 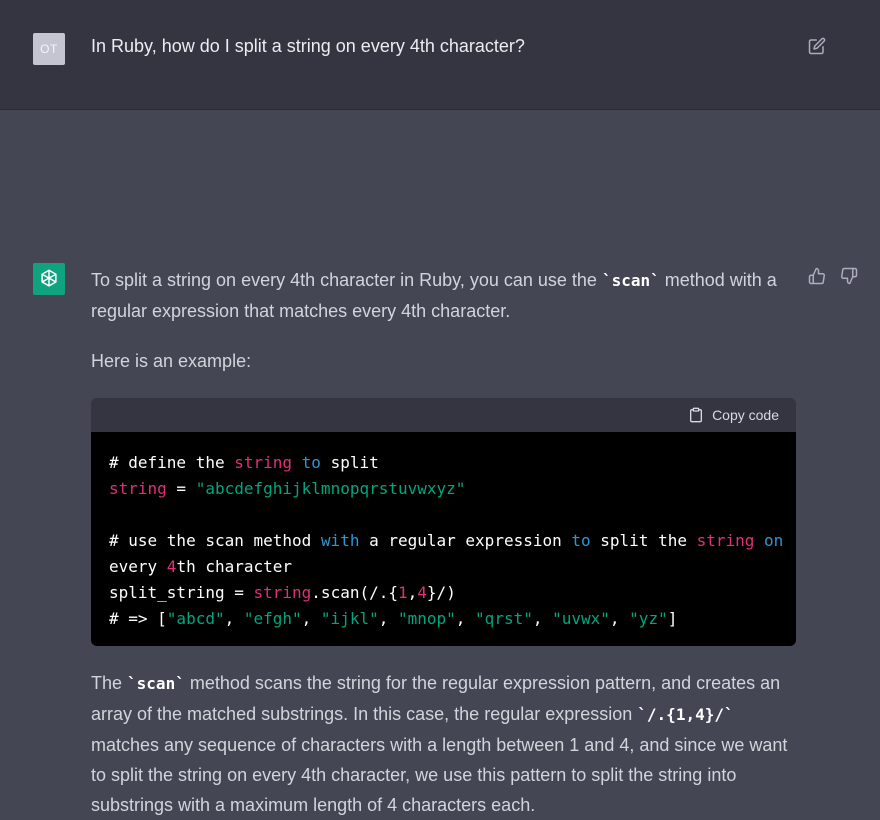 I want to click on copy-code-label: Copy code, so click(x=745, y=415).